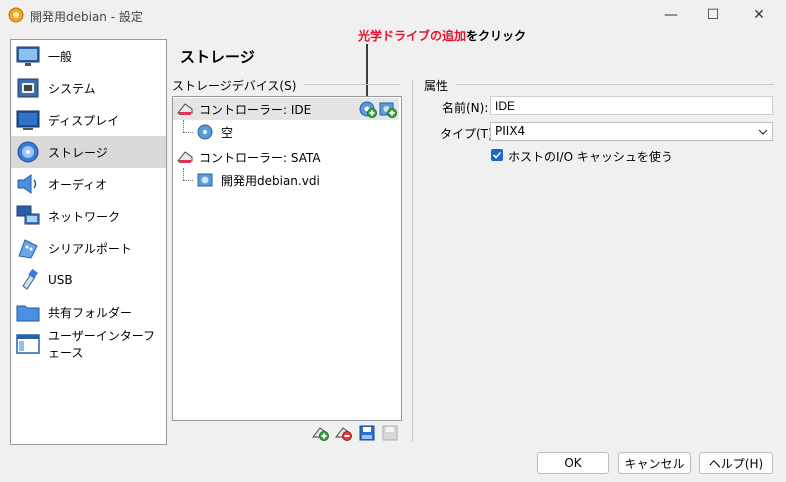 Image resolution: width=786 pixels, height=482 pixels. I want to click on sidebar-item-user-interface: ユーザーインターフェース, so click(88, 344).